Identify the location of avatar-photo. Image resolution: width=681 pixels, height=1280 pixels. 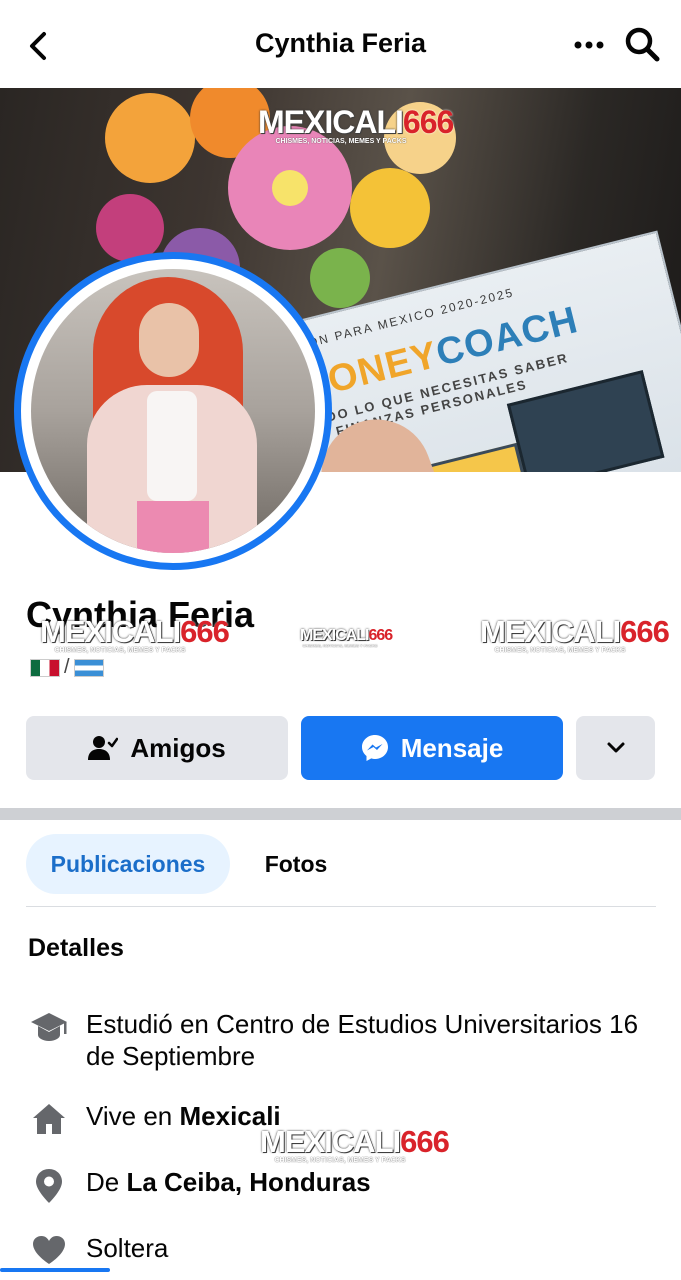
(173, 411).